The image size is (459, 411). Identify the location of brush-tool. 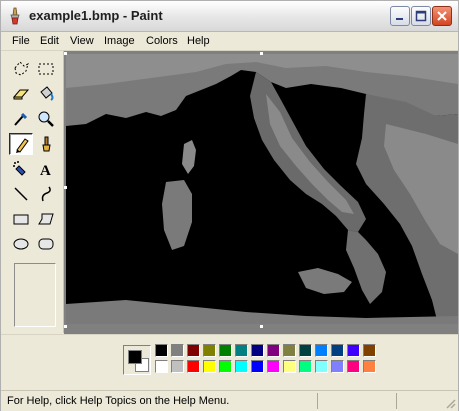
(46, 144).